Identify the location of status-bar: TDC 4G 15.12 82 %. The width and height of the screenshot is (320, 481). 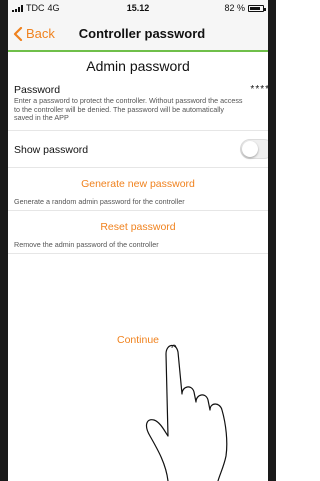
(138, 8).